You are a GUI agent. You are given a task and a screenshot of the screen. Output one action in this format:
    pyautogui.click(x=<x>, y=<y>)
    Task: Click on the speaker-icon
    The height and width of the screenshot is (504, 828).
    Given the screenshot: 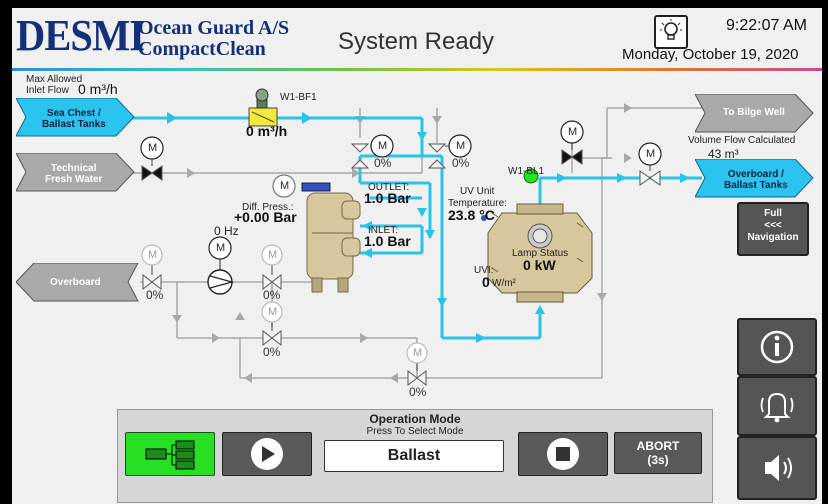 What is the action you would take?
    pyautogui.click(x=778, y=468)
    